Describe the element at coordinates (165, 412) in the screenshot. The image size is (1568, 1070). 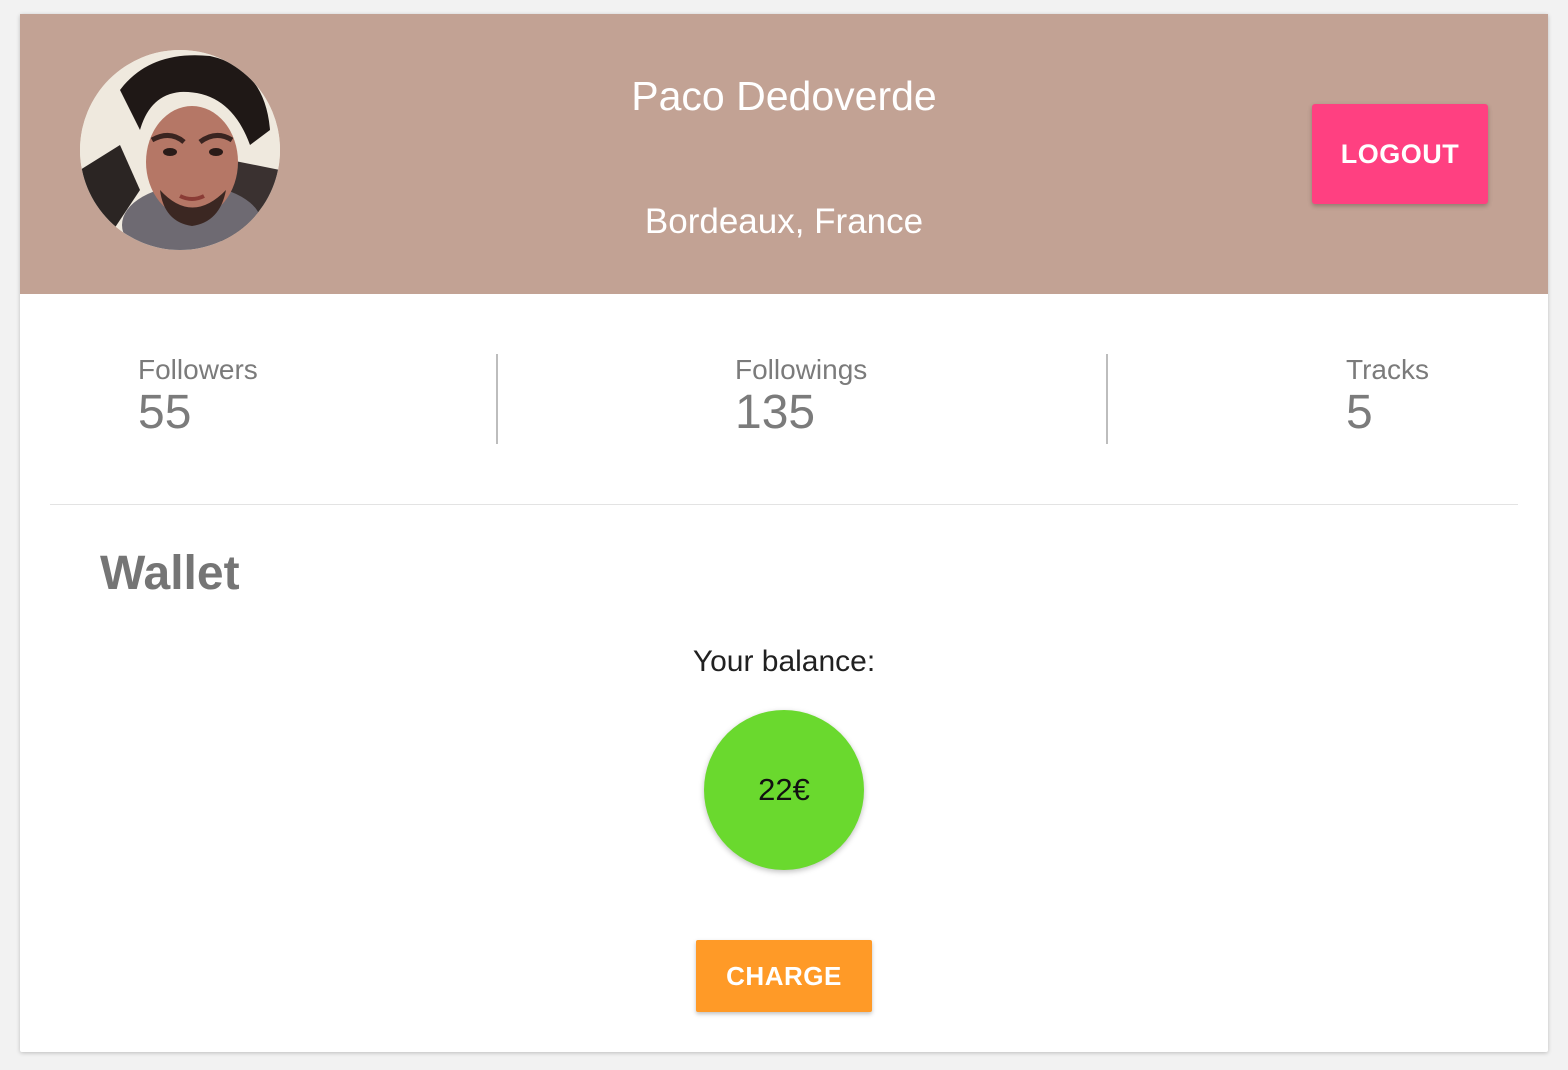
I see `stat-value: 55` at that location.